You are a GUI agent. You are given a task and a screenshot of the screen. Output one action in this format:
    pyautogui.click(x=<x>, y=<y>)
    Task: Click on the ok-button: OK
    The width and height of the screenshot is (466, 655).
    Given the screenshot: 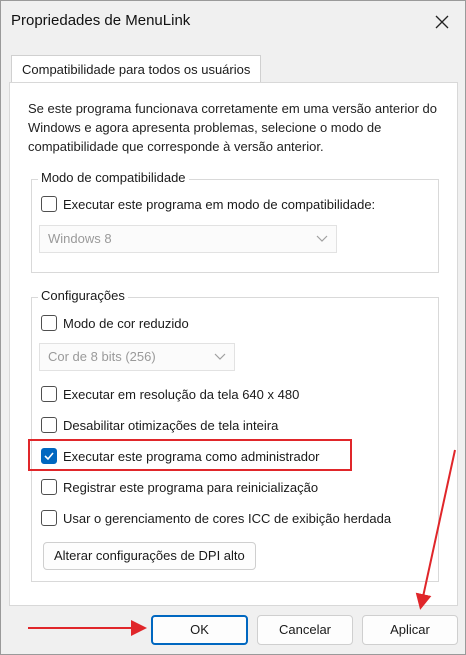 What is the action you would take?
    pyautogui.click(x=199, y=630)
    